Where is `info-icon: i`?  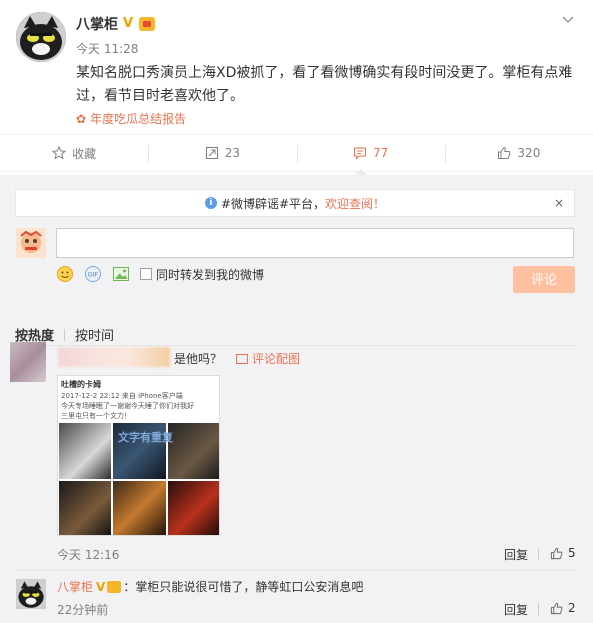 info-icon: i is located at coordinates (210, 203).